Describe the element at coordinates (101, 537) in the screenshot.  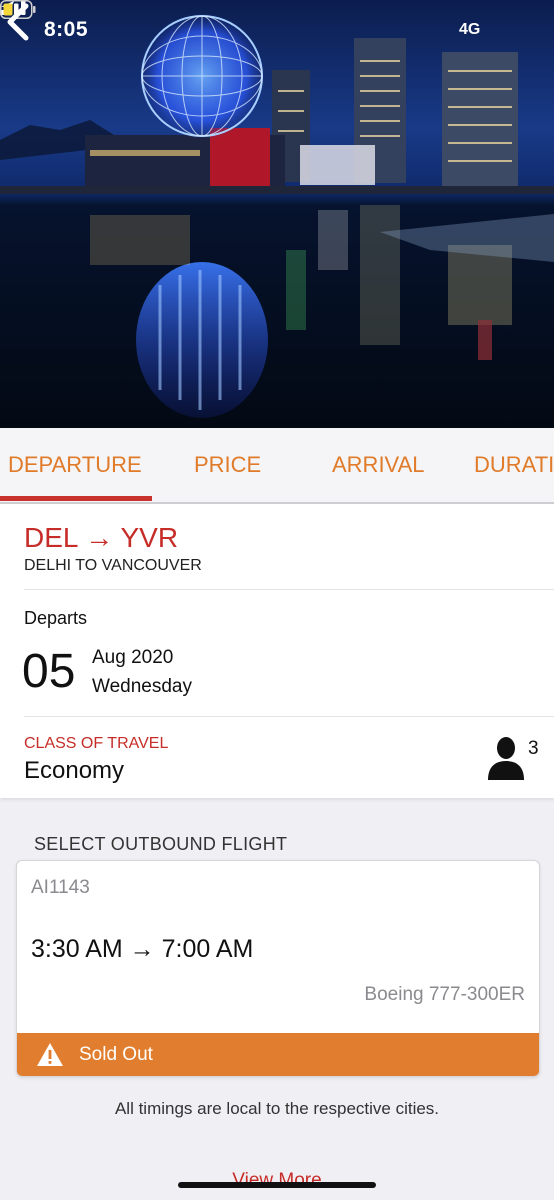
I see `route-code: DEL → YVR` at that location.